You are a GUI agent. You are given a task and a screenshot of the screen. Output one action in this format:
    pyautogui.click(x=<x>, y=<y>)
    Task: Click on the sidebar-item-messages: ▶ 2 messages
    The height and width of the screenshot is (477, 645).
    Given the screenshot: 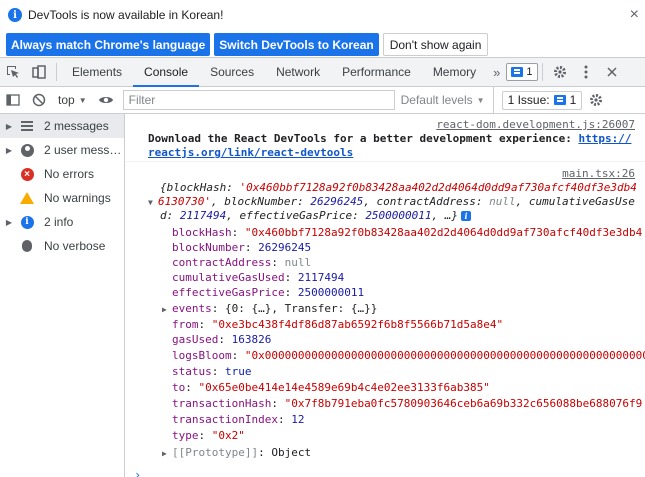 What is the action you would take?
    pyautogui.click(x=62, y=126)
    